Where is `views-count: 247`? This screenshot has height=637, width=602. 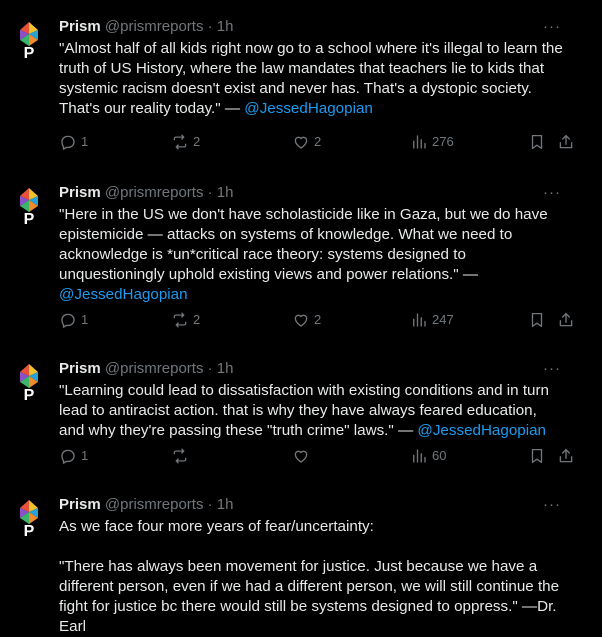 views-count: 247 is located at coordinates (443, 319).